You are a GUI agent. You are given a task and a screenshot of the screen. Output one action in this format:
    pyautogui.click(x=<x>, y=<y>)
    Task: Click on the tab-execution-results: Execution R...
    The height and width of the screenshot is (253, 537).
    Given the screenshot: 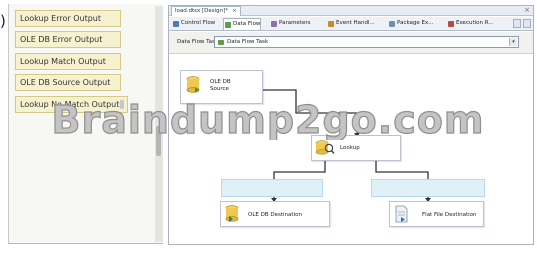 What is the action you would take?
    pyautogui.click(x=470, y=24)
    